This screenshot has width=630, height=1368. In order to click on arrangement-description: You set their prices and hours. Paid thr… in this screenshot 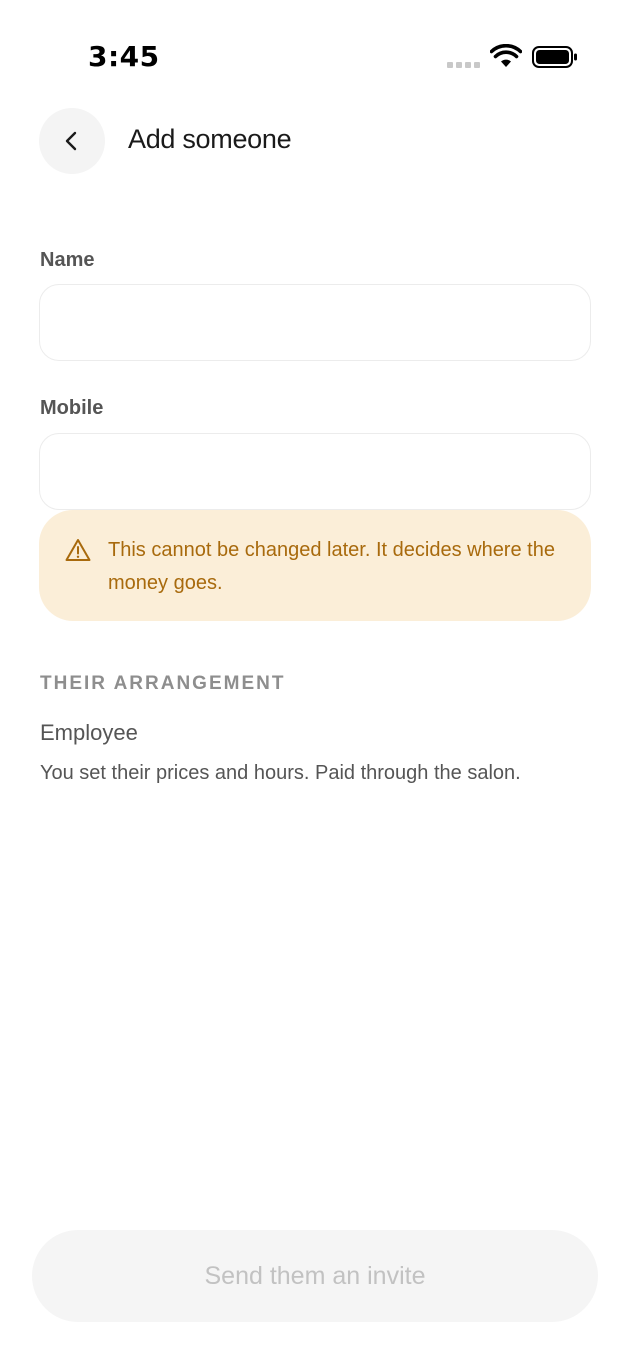, I will do `click(280, 773)`.